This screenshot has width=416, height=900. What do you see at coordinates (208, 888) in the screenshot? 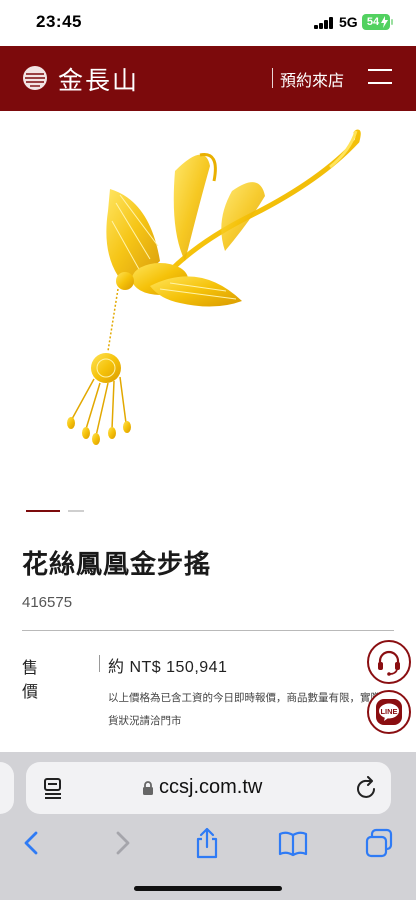
I see `home-indicator` at bounding box center [208, 888].